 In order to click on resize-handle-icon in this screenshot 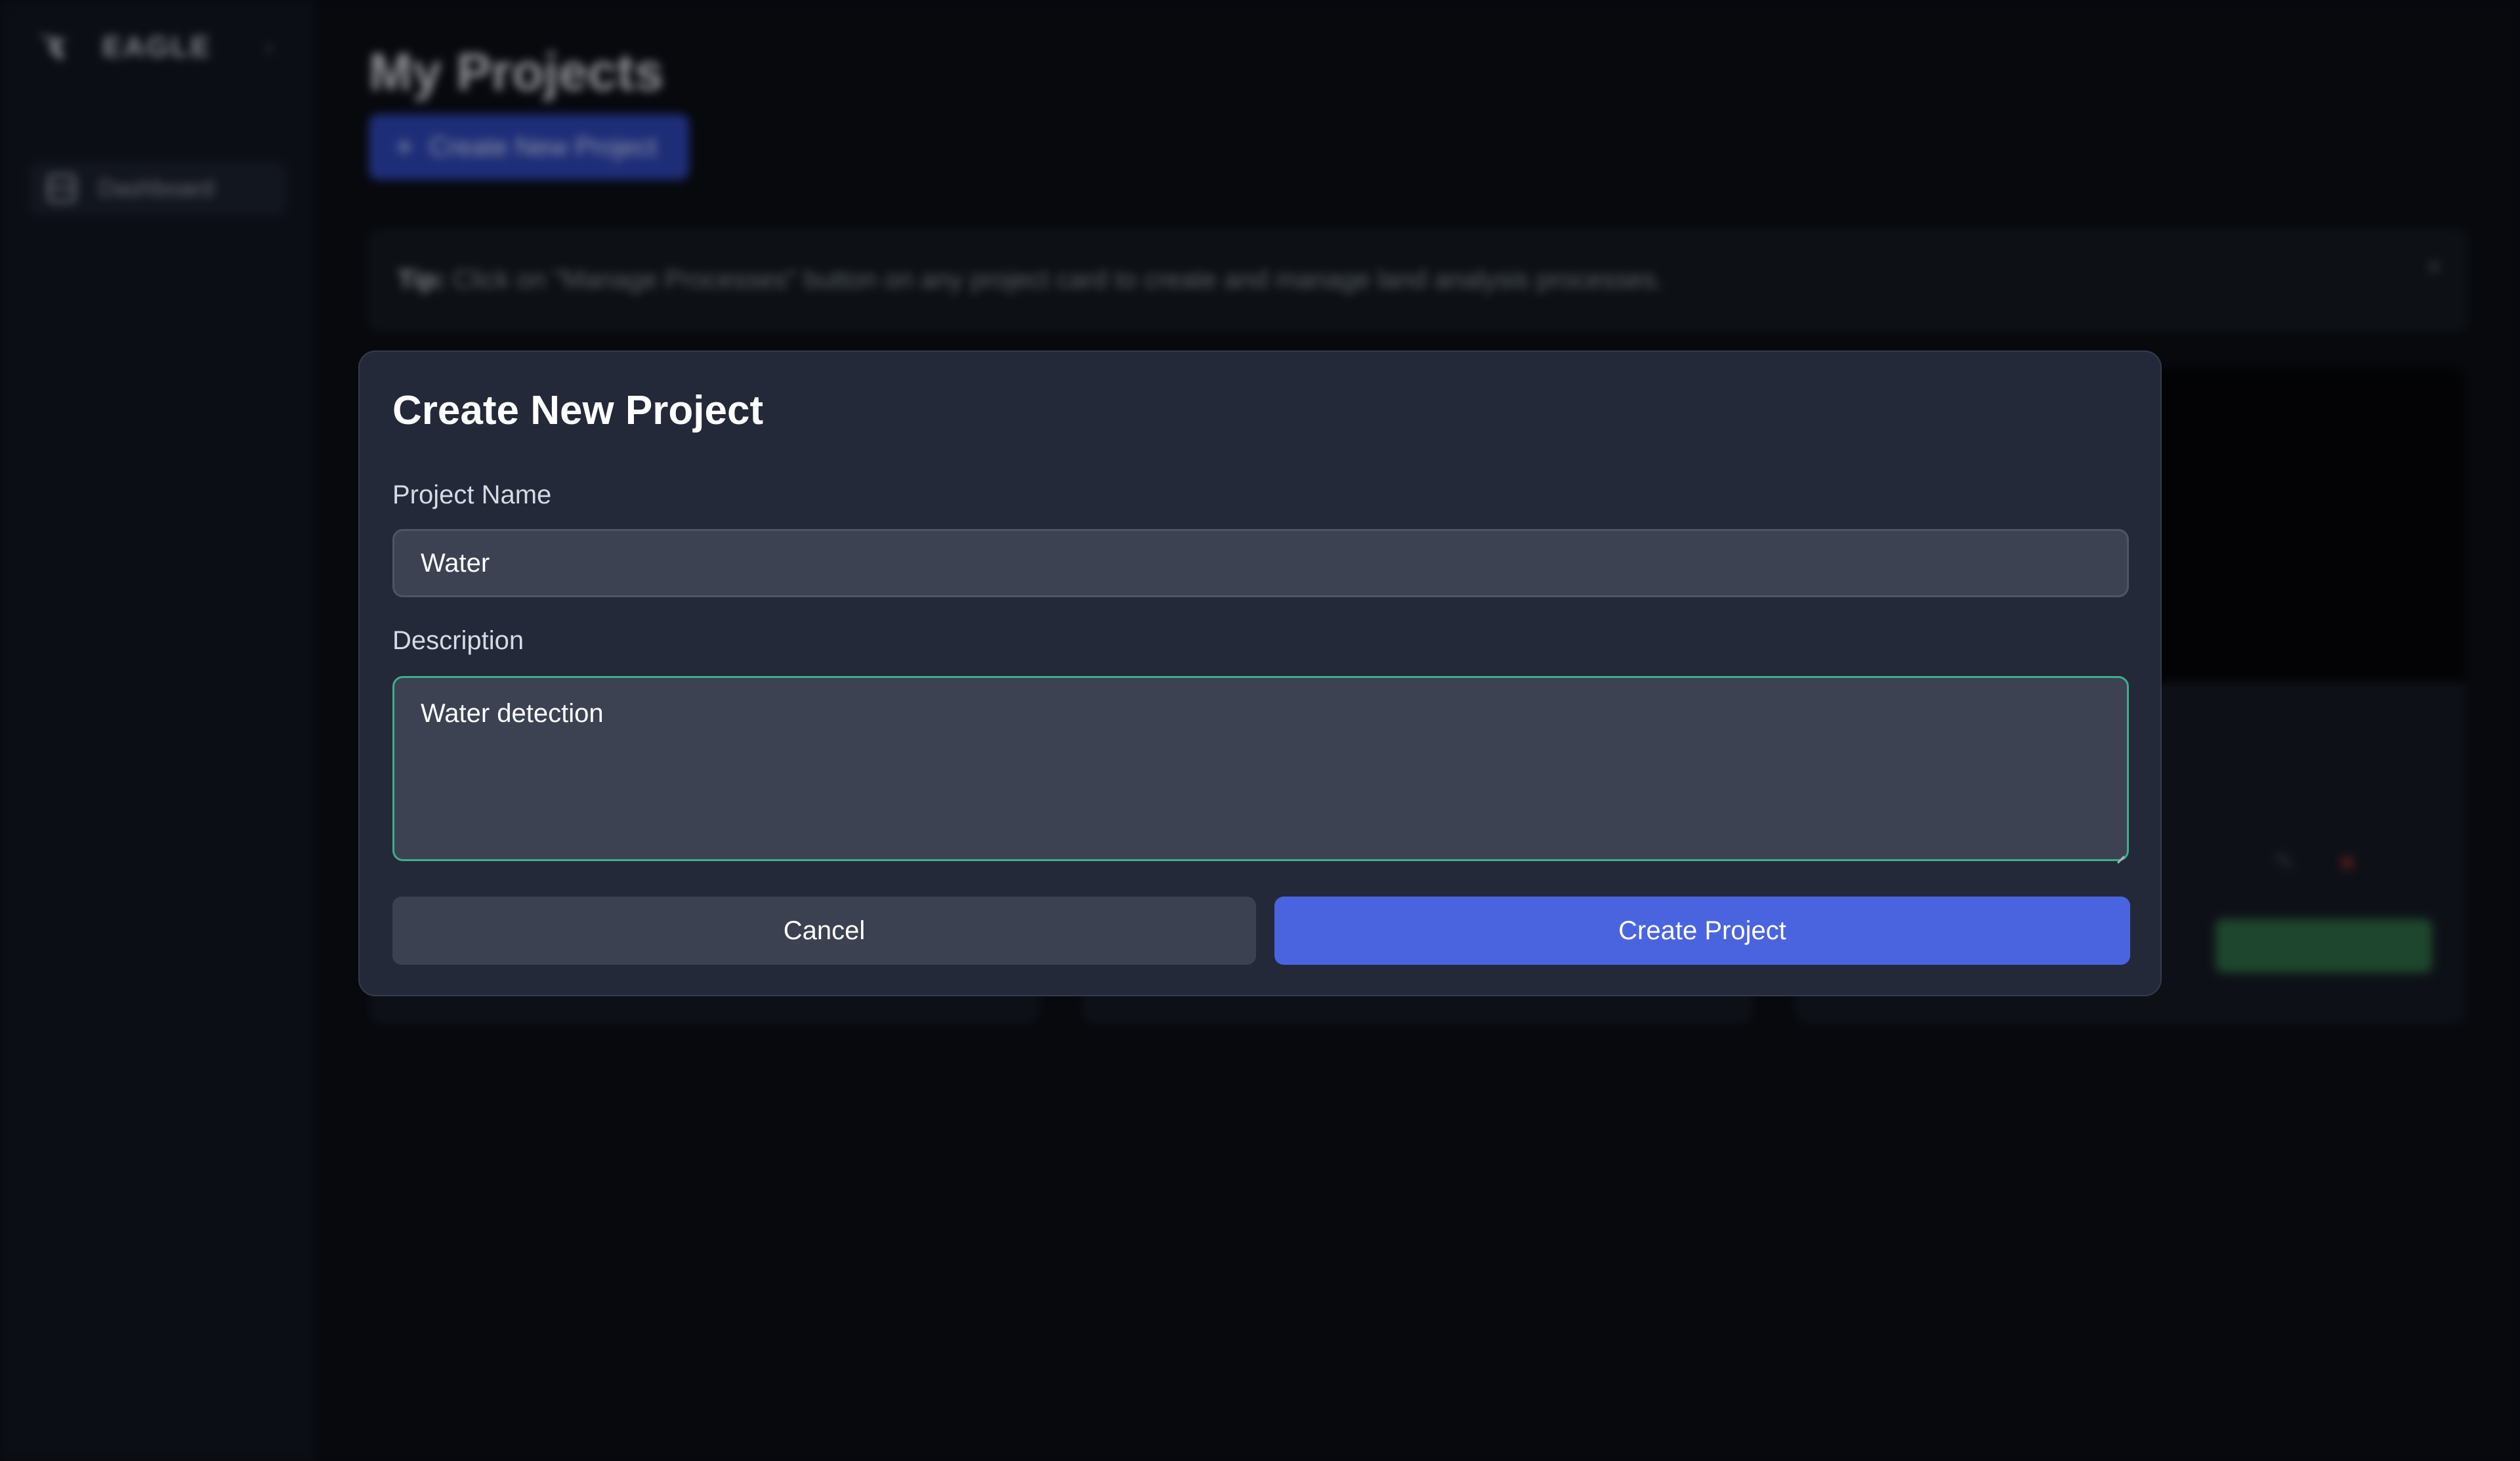, I will do `click(2120, 852)`.